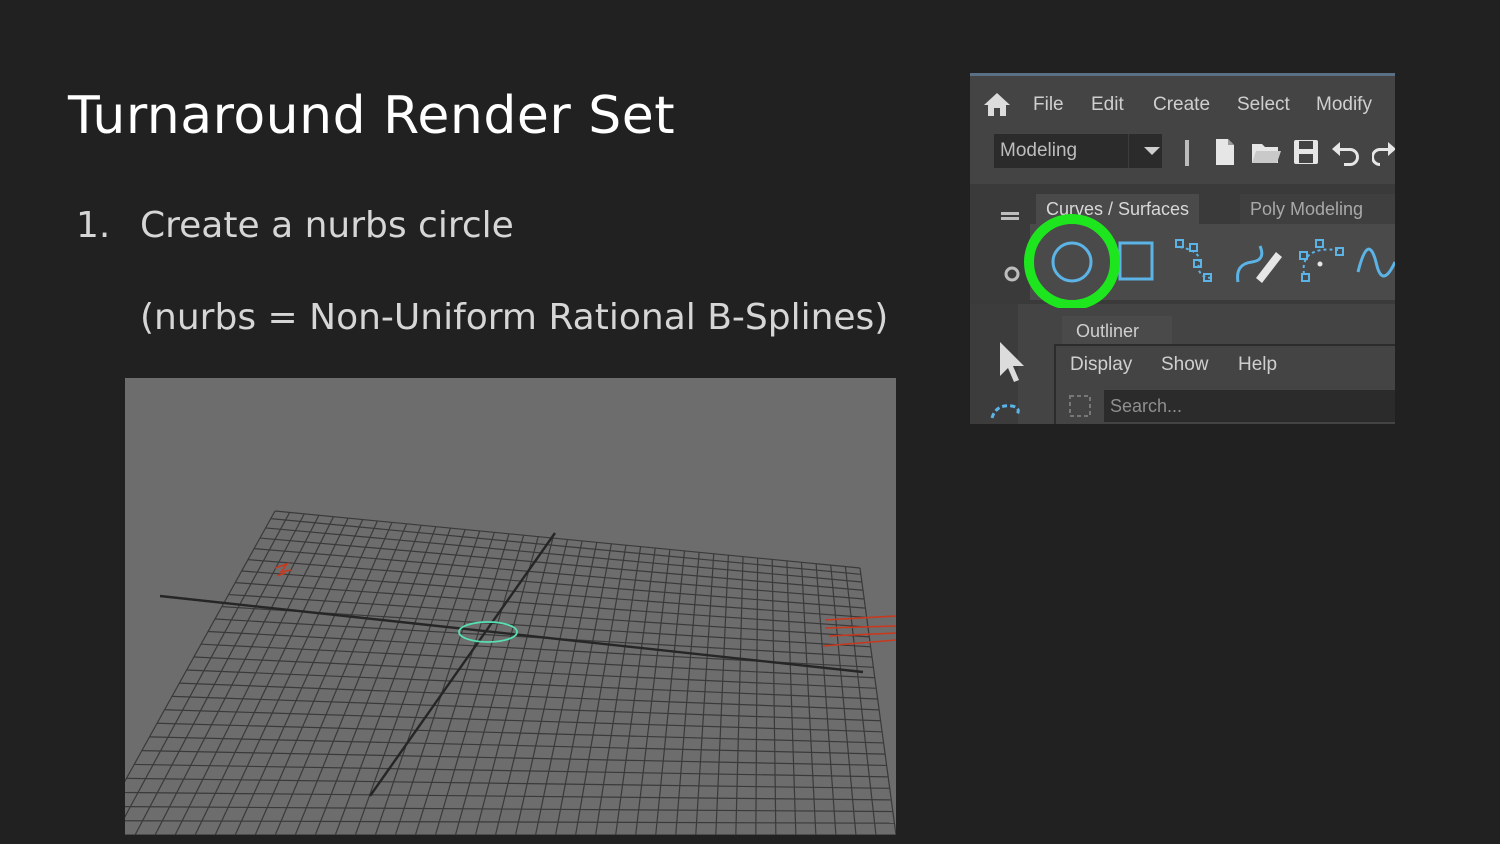  Describe the element at coordinates (1136, 261) in the screenshot. I see `square-icon` at that location.